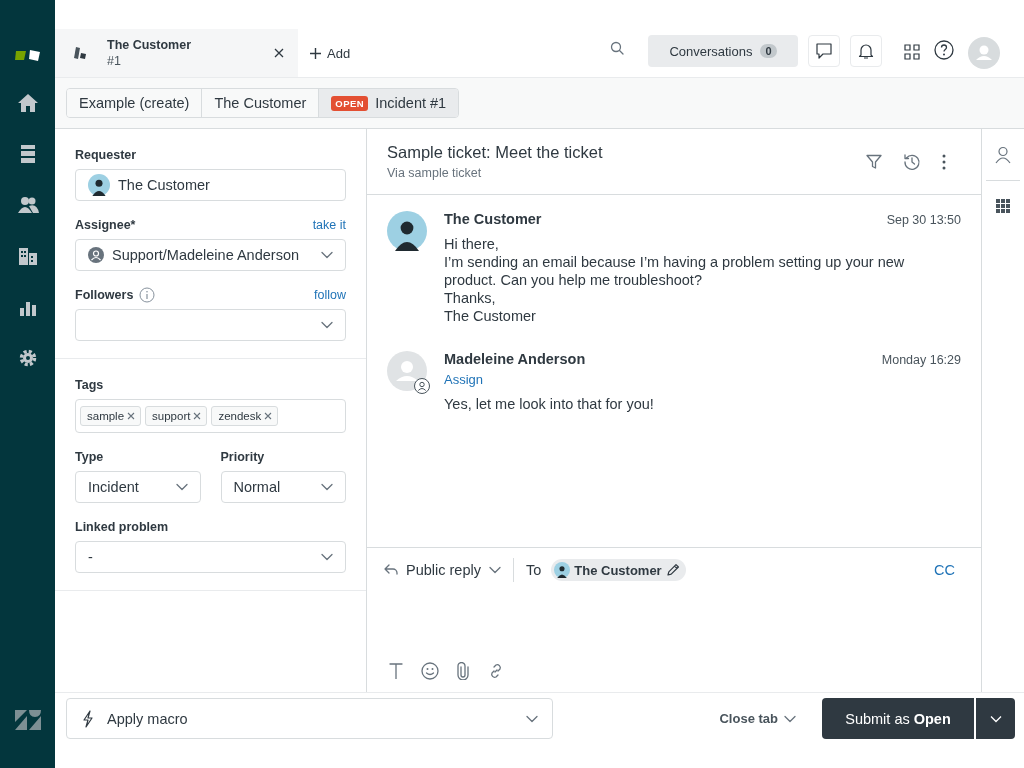 This screenshot has width=1024, height=768. What do you see at coordinates (898, 718) in the screenshot?
I see `submit-button: Submit as Open` at bounding box center [898, 718].